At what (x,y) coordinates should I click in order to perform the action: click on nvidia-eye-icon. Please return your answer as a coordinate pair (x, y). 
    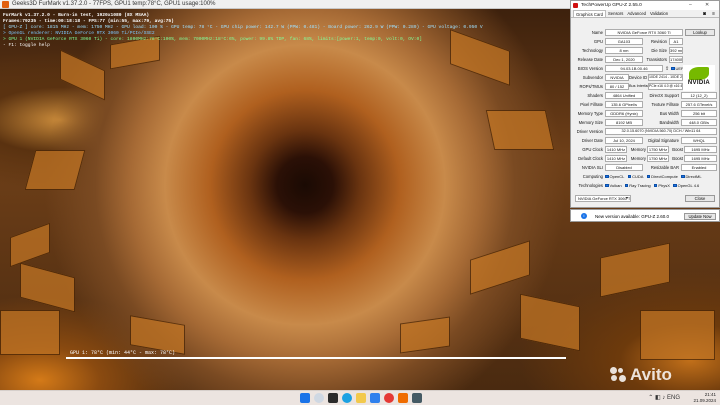
    Looking at the image, I should click on (699, 73).